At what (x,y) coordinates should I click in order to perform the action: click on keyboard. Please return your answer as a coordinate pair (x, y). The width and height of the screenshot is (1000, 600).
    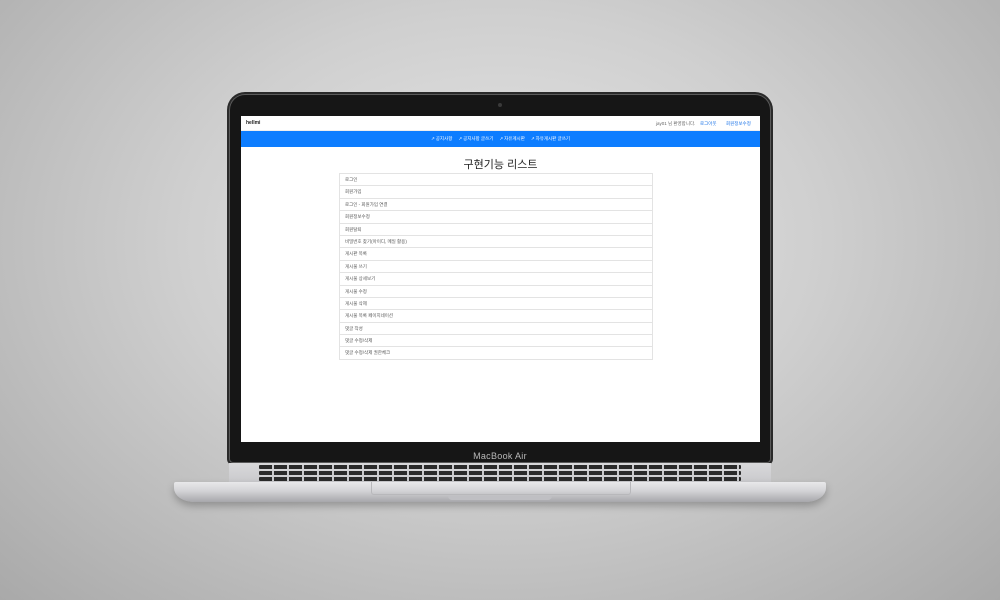
    Looking at the image, I should click on (500, 473).